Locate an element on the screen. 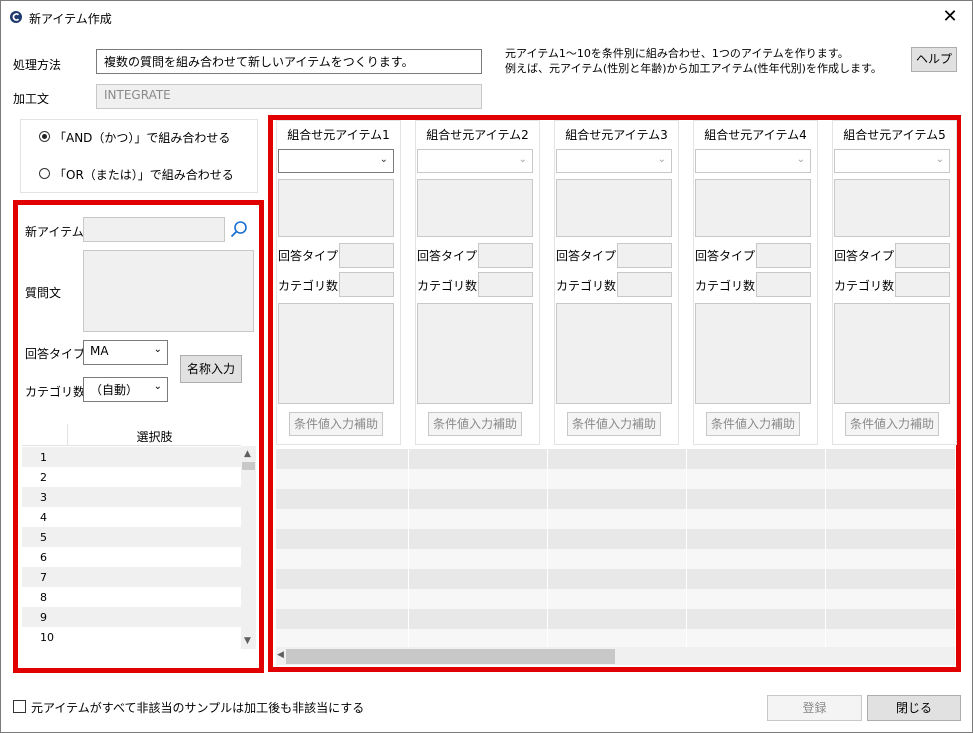  category-count-value: （自動） is located at coordinates (114, 390).